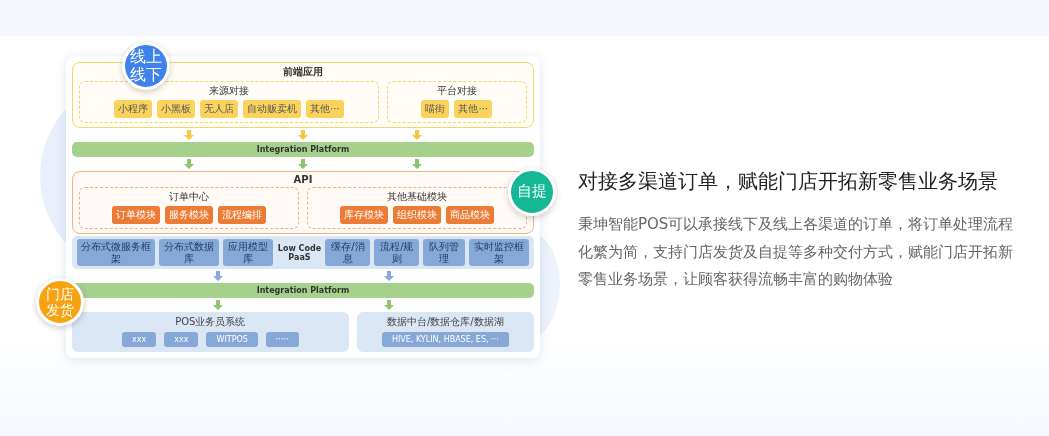  I want to click on badge: 线上线下, so click(146, 66).